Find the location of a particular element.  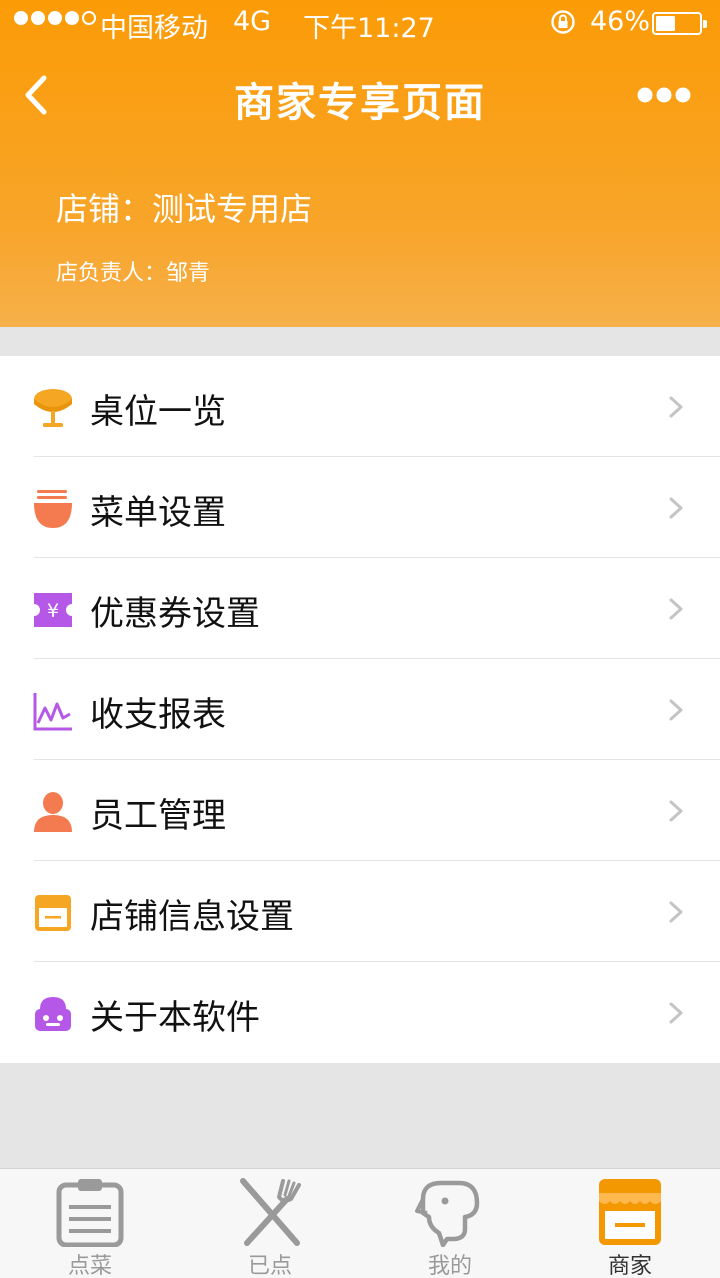

tab-order: 点菜 is located at coordinates (90, 1223).